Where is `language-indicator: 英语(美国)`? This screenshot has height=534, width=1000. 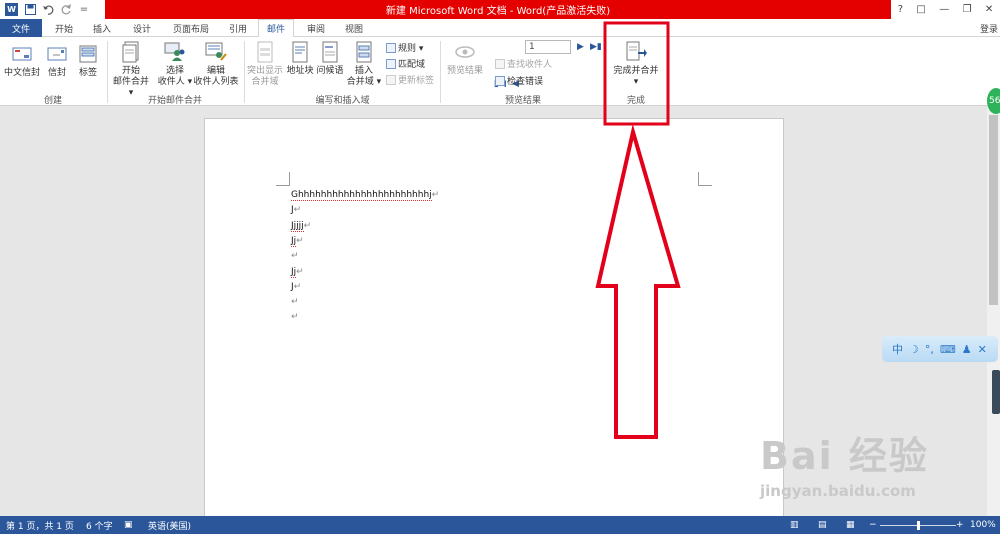
language-indicator: 英语(美国) is located at coordinates (169, 525).